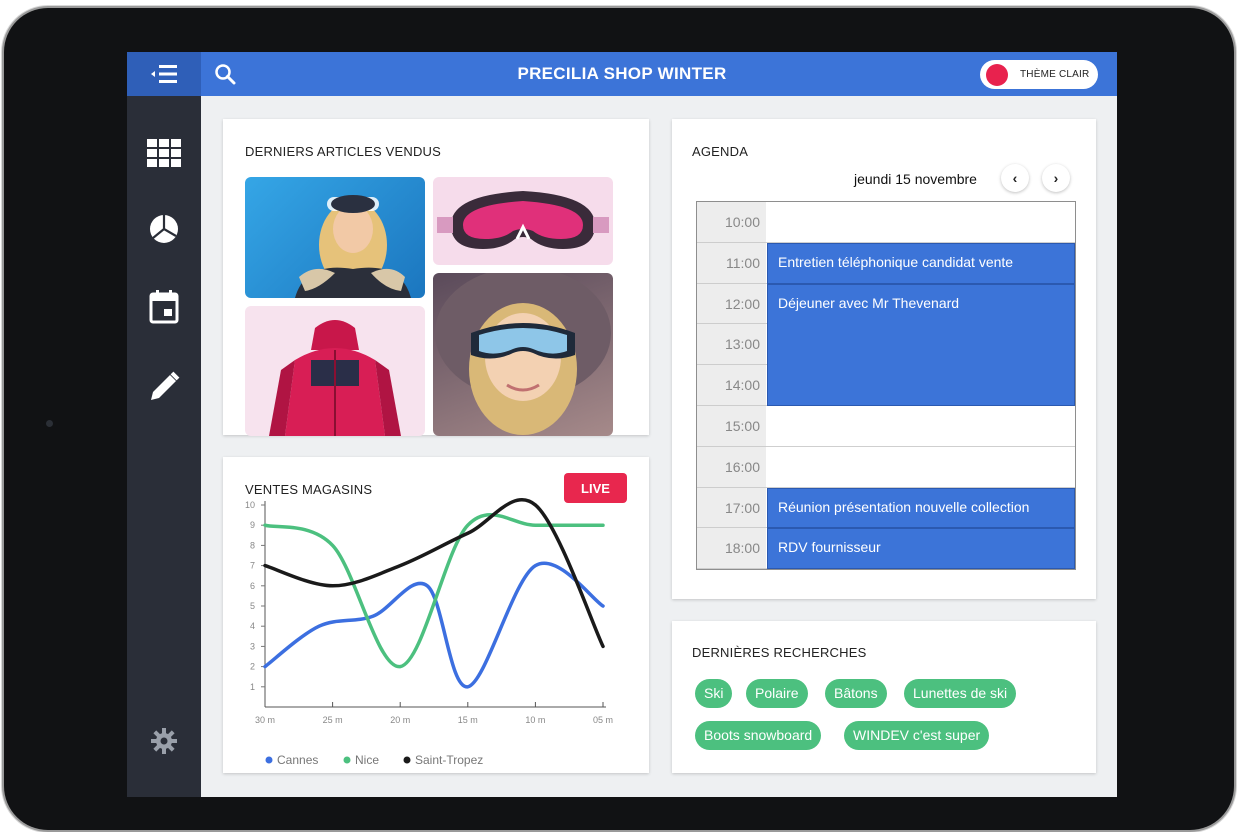 This screenshot has width=1237, height=832. I want to click on agenda-hour-label: 13:00, so click(731, 345).